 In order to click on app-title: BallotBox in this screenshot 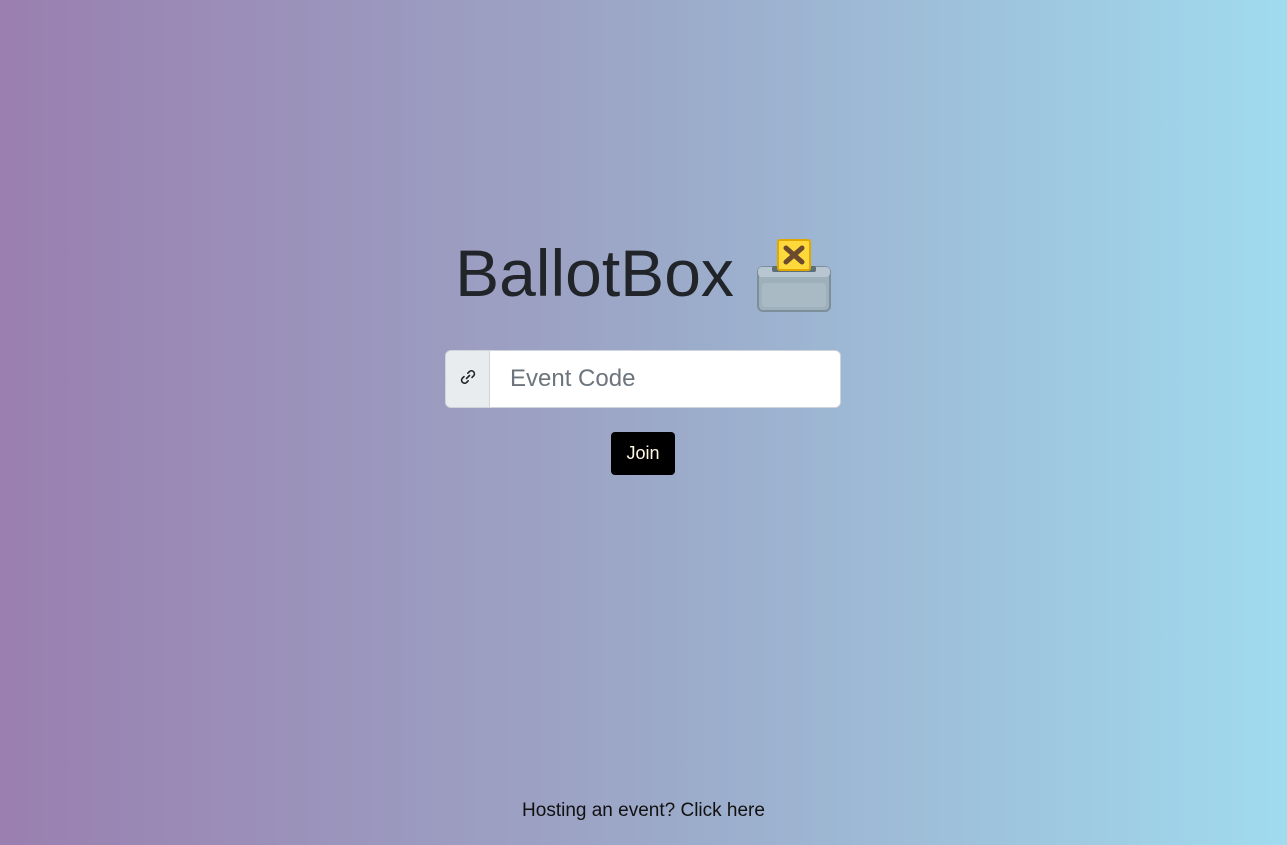, I will do `click(594, 273)`.